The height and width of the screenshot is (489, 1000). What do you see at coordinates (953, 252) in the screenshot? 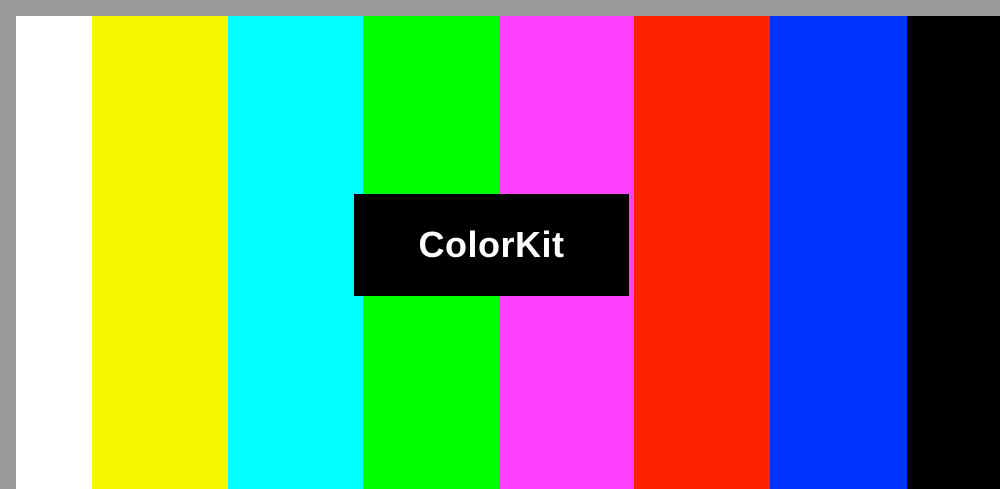
I see `color-bar-black` at bounding box center [953, 252].